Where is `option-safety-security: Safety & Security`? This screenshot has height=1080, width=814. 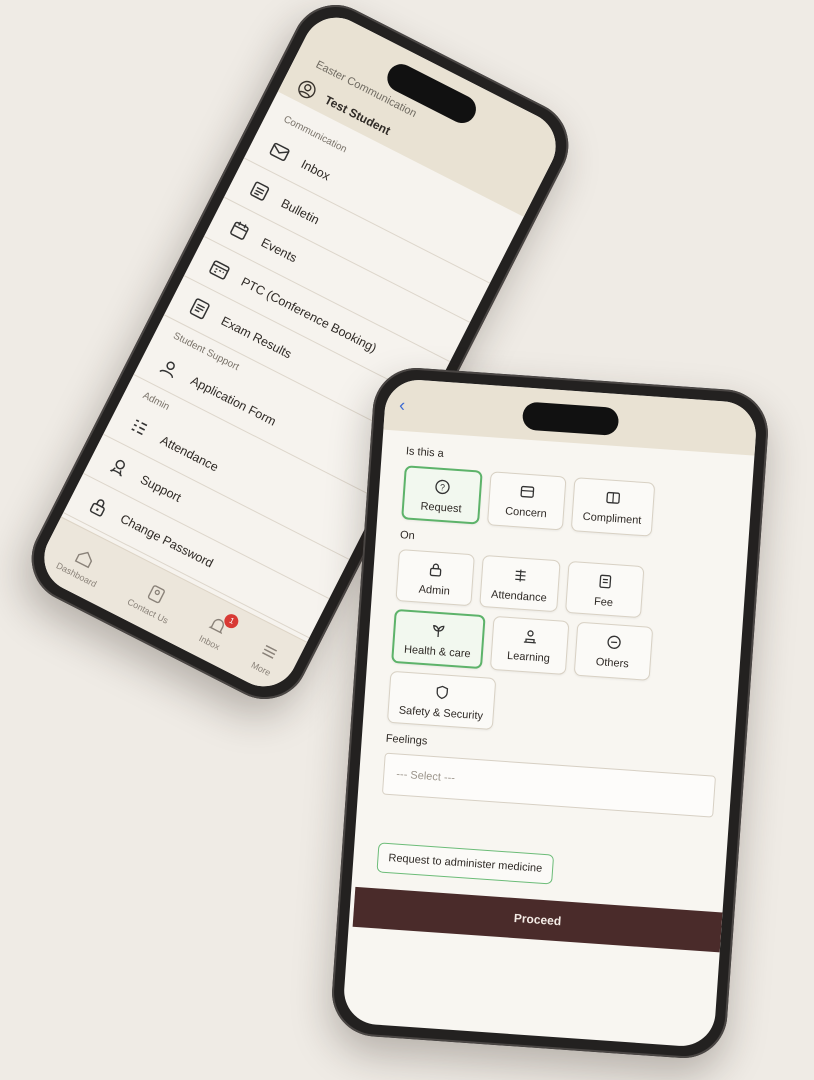 option-safety-security: Safety & Security is located at coordinates (441, 700).